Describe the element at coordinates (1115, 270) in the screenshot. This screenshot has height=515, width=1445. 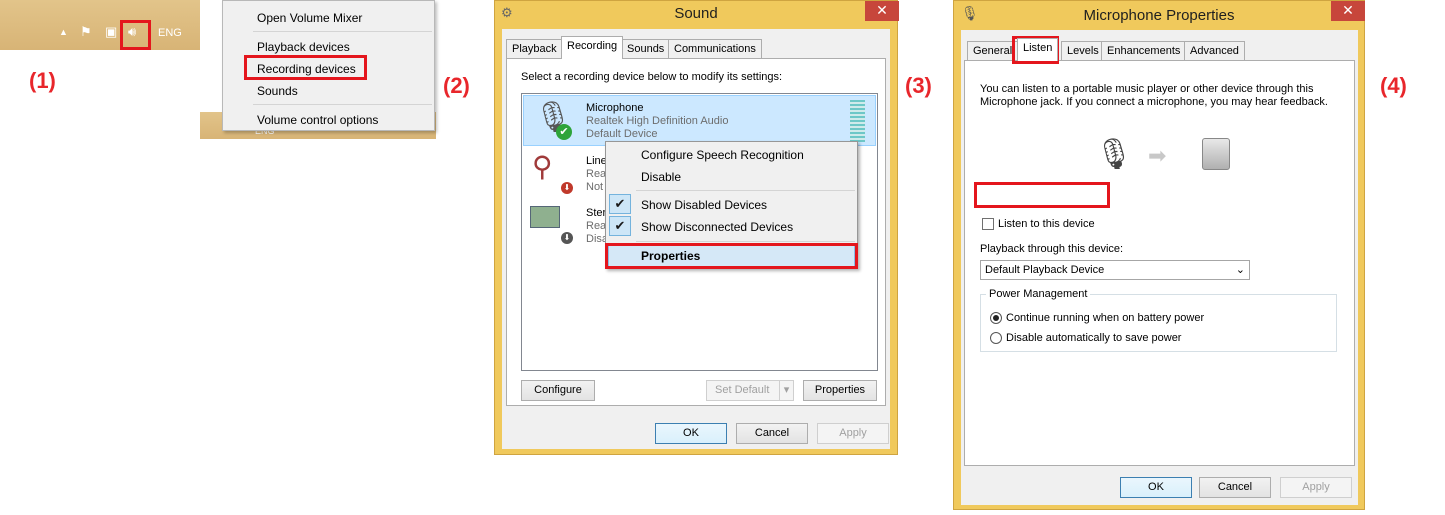
I see `playback-device-select: Default Playback Device ⌄` at that location.